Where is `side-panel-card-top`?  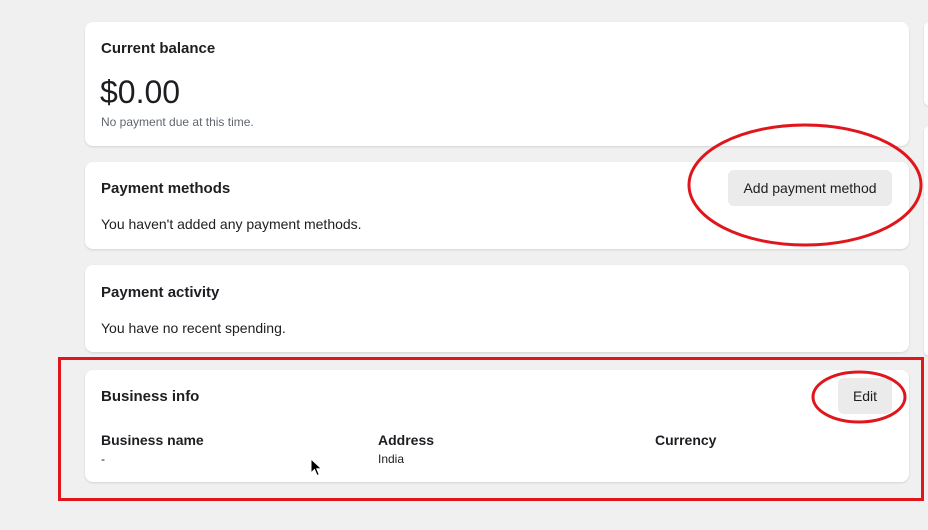
side-panel-card-top is located at coordinates (926, 64).